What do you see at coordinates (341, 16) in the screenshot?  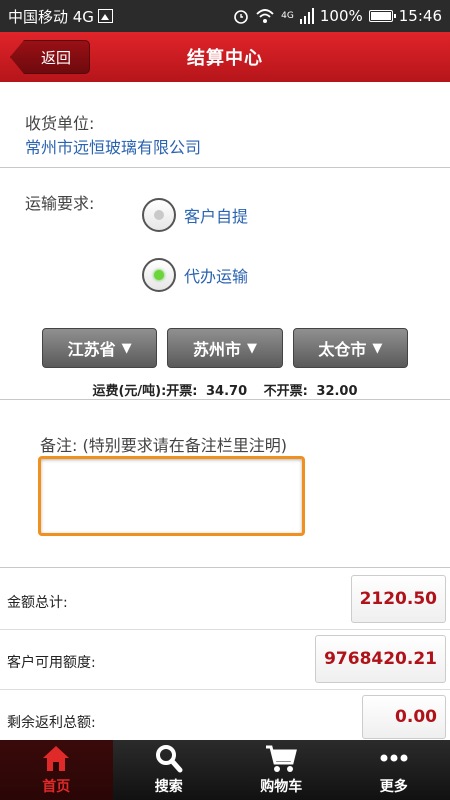 I see `battery-percent: 100%` at bounding box center [341, 16].